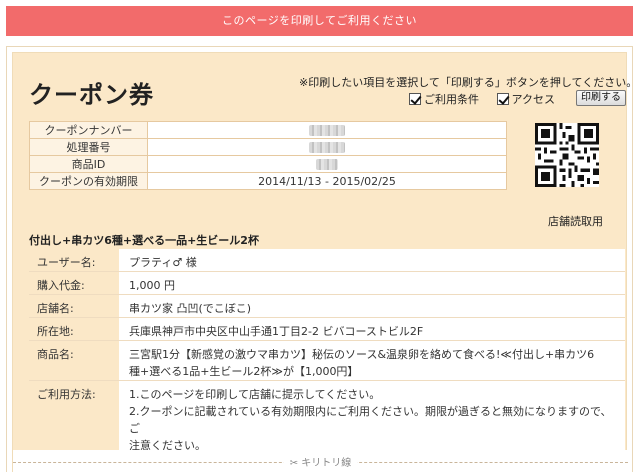 The image size is (639, 472). I want to click on coupon-title: クーポン券, so click(91, 95).